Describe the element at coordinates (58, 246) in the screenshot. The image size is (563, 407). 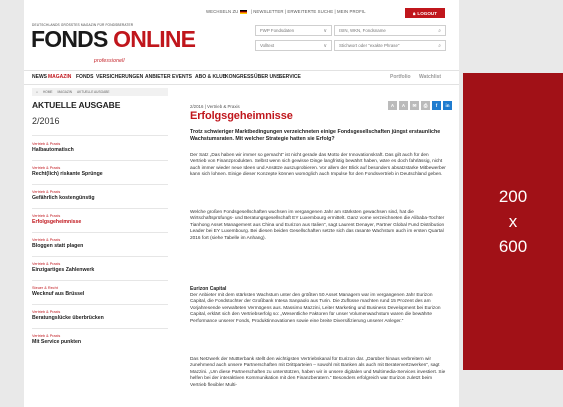
I see `sidebar-item-title: Bloggen statt plagen` at that location.